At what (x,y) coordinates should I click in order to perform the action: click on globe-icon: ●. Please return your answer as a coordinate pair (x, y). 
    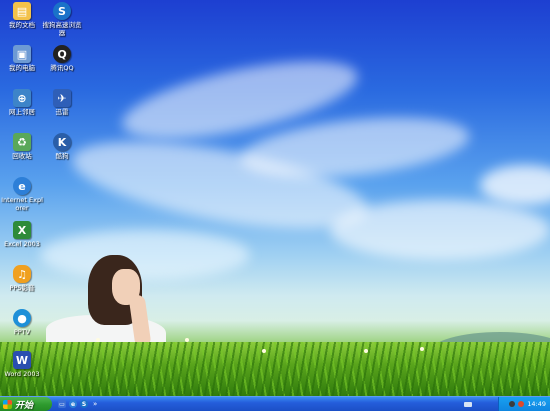
    Looking at the image, I should click on (22, 318).